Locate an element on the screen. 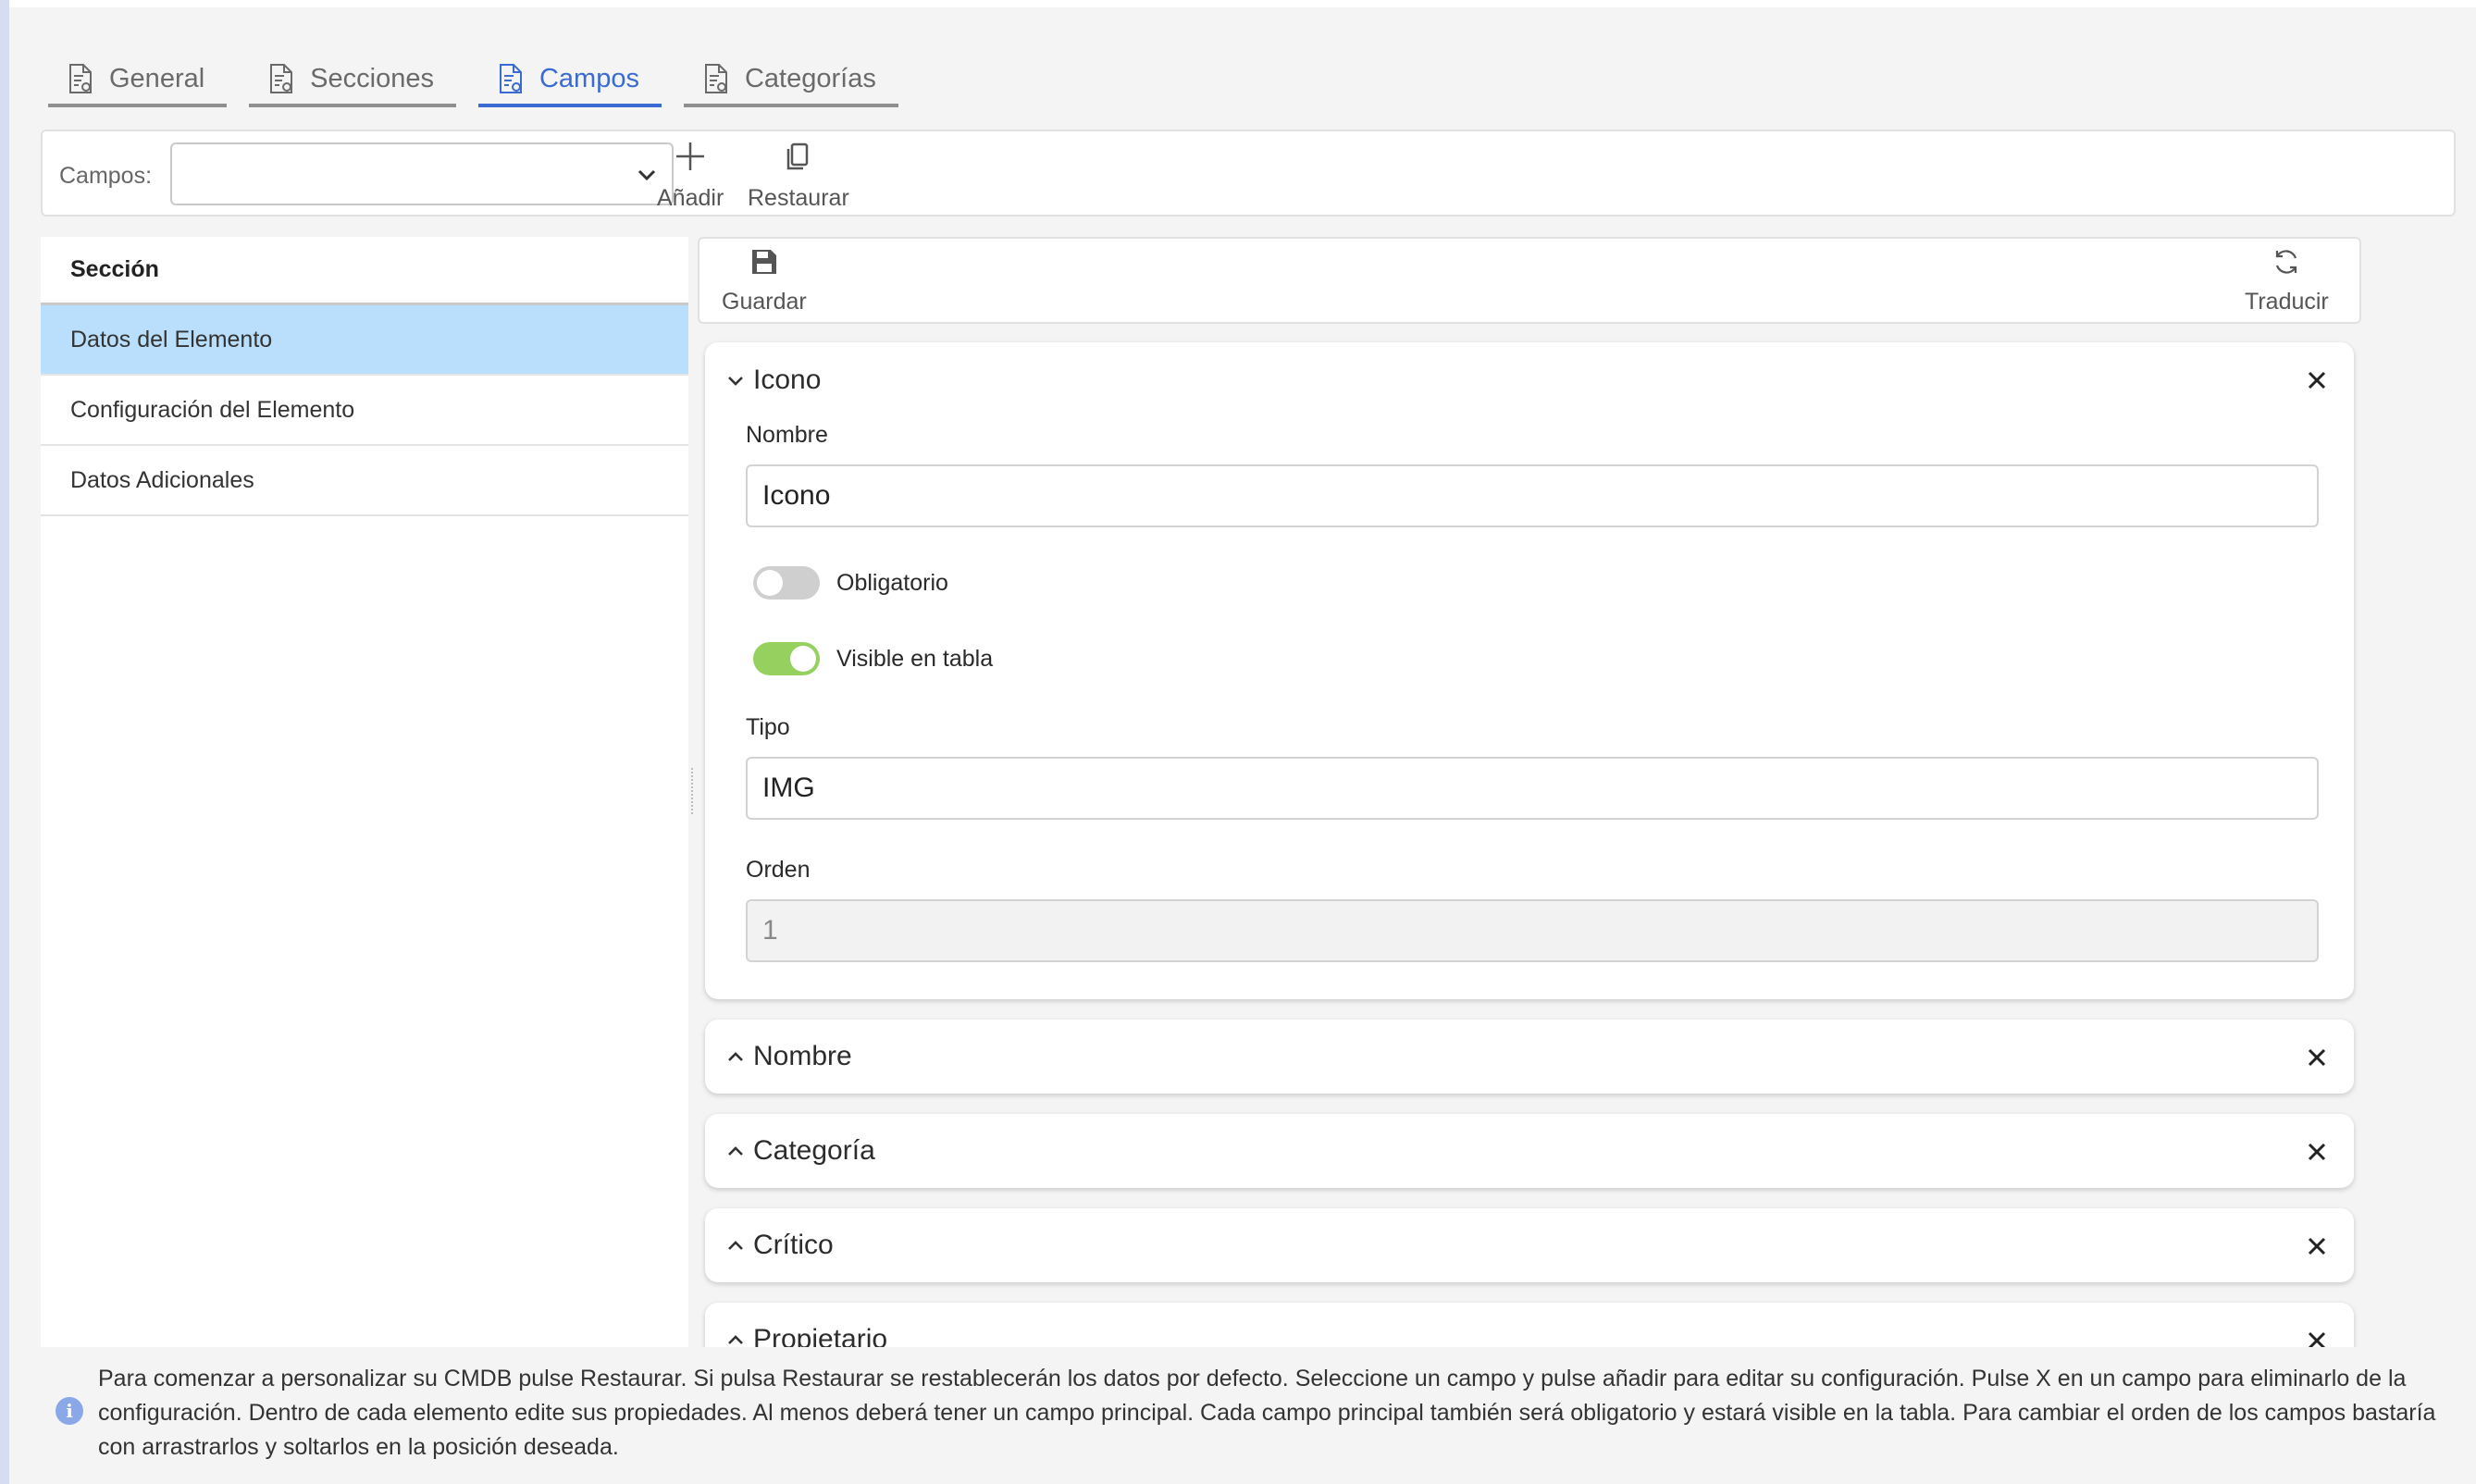 The image size is (2476, 1484). section-item-datos-elemento: Datos del Elemento is located at coordinates (364, 340).